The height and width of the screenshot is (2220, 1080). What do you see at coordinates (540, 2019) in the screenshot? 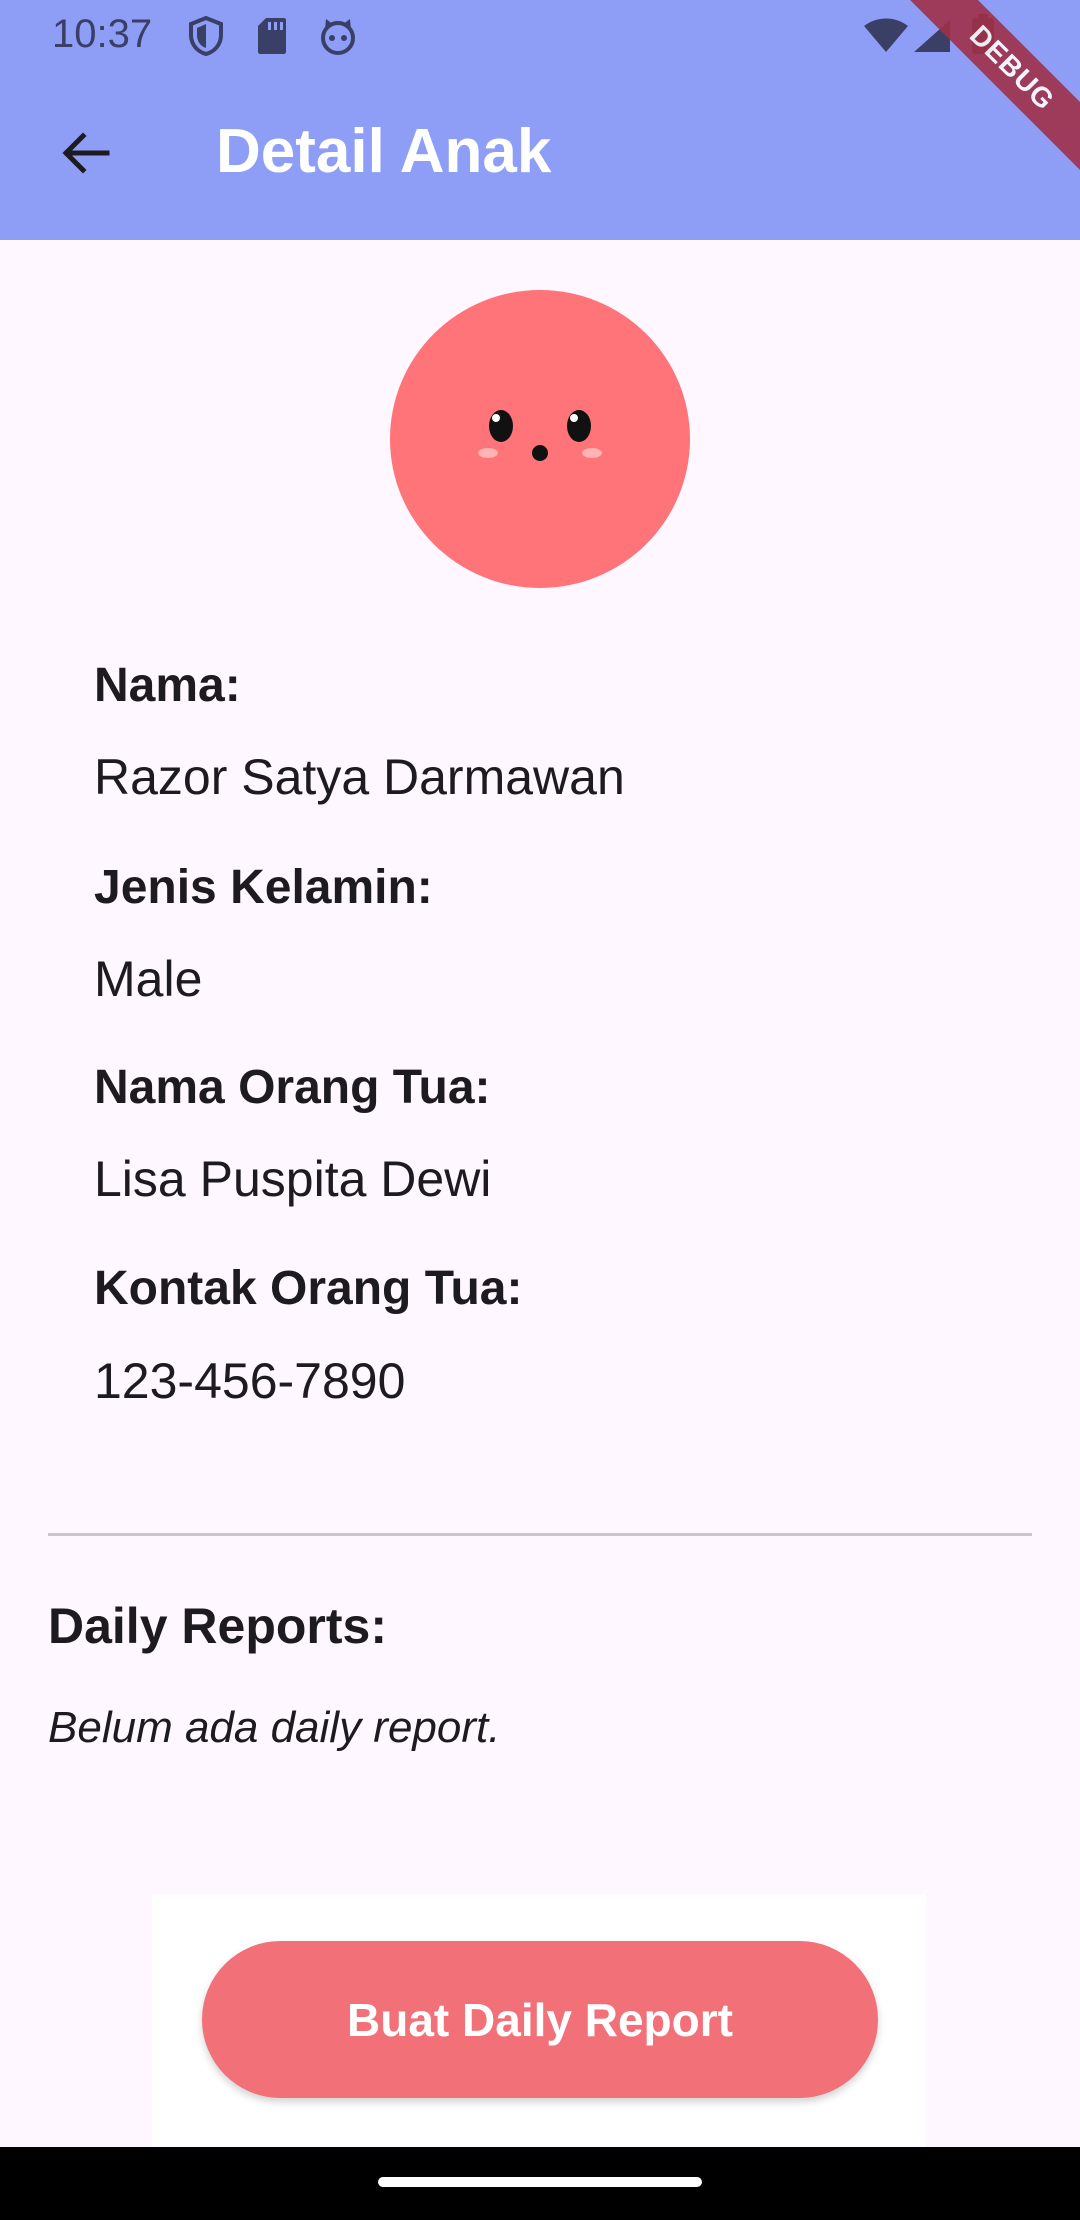
I see `create-daily-report-button: Buat Daily Report` at bounding box center [540, 2019].